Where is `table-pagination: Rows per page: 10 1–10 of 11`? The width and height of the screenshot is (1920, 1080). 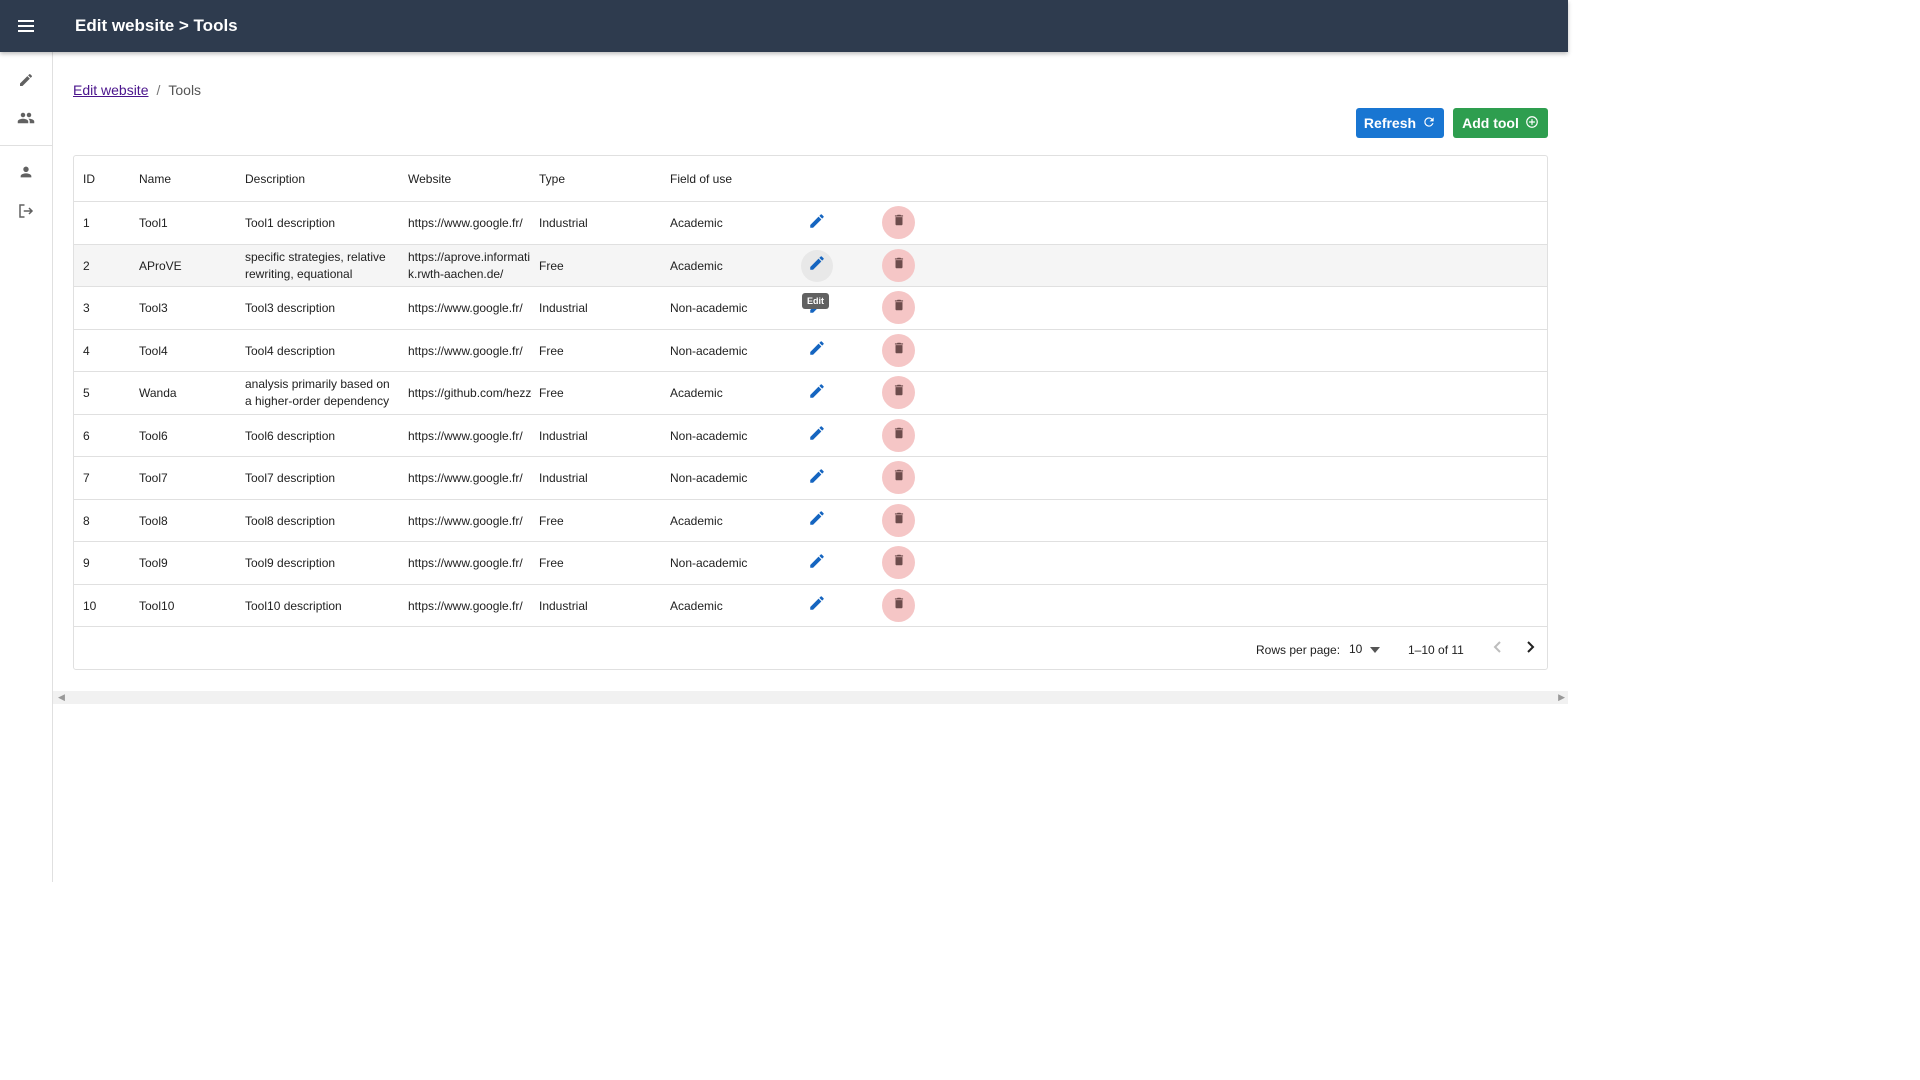
table-pagination: Rows per page: 10 1–10 of 11 is located at coordinates (810, 649).